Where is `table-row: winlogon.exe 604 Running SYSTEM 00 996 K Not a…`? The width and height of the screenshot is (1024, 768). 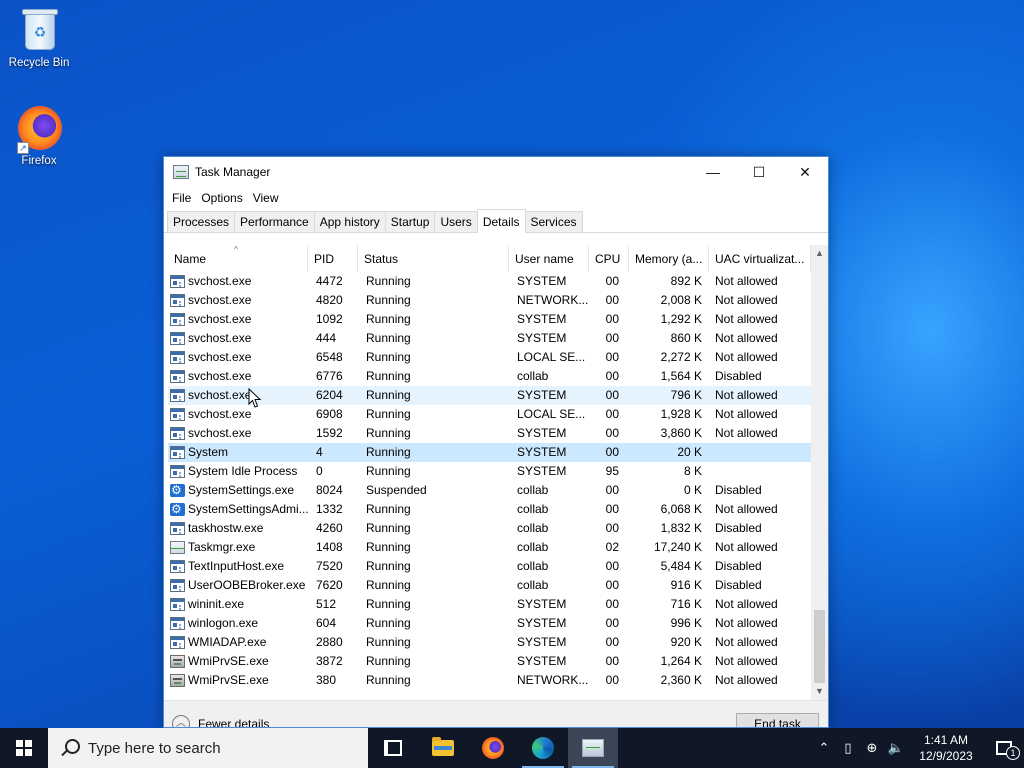
table-row: winlogon.exe 604 Running SYSTEM 00 996 K Not a… is located at coordinates (489, 623).